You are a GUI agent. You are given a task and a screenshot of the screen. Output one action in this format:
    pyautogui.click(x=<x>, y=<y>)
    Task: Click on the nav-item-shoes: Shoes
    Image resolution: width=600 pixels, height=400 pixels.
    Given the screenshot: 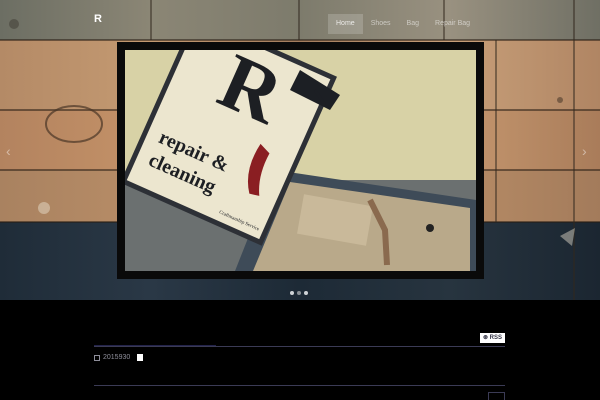 What is the action you would take?
    pyautogui.click(x=381, y=24)
    